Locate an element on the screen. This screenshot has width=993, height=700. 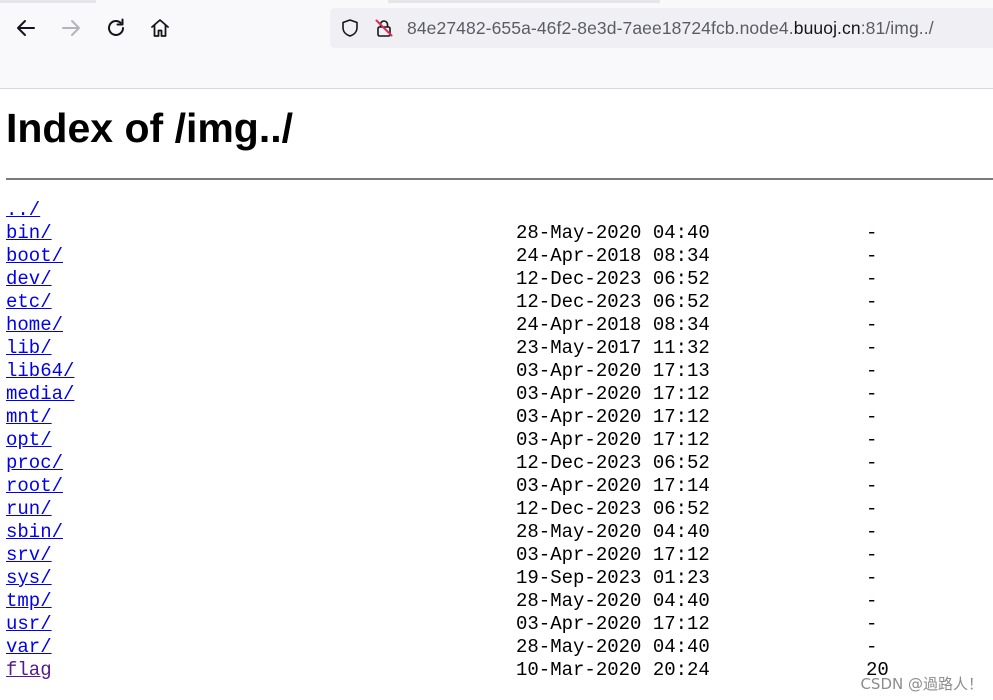
entry-link: usr/ is located at coordinates (29, 624).